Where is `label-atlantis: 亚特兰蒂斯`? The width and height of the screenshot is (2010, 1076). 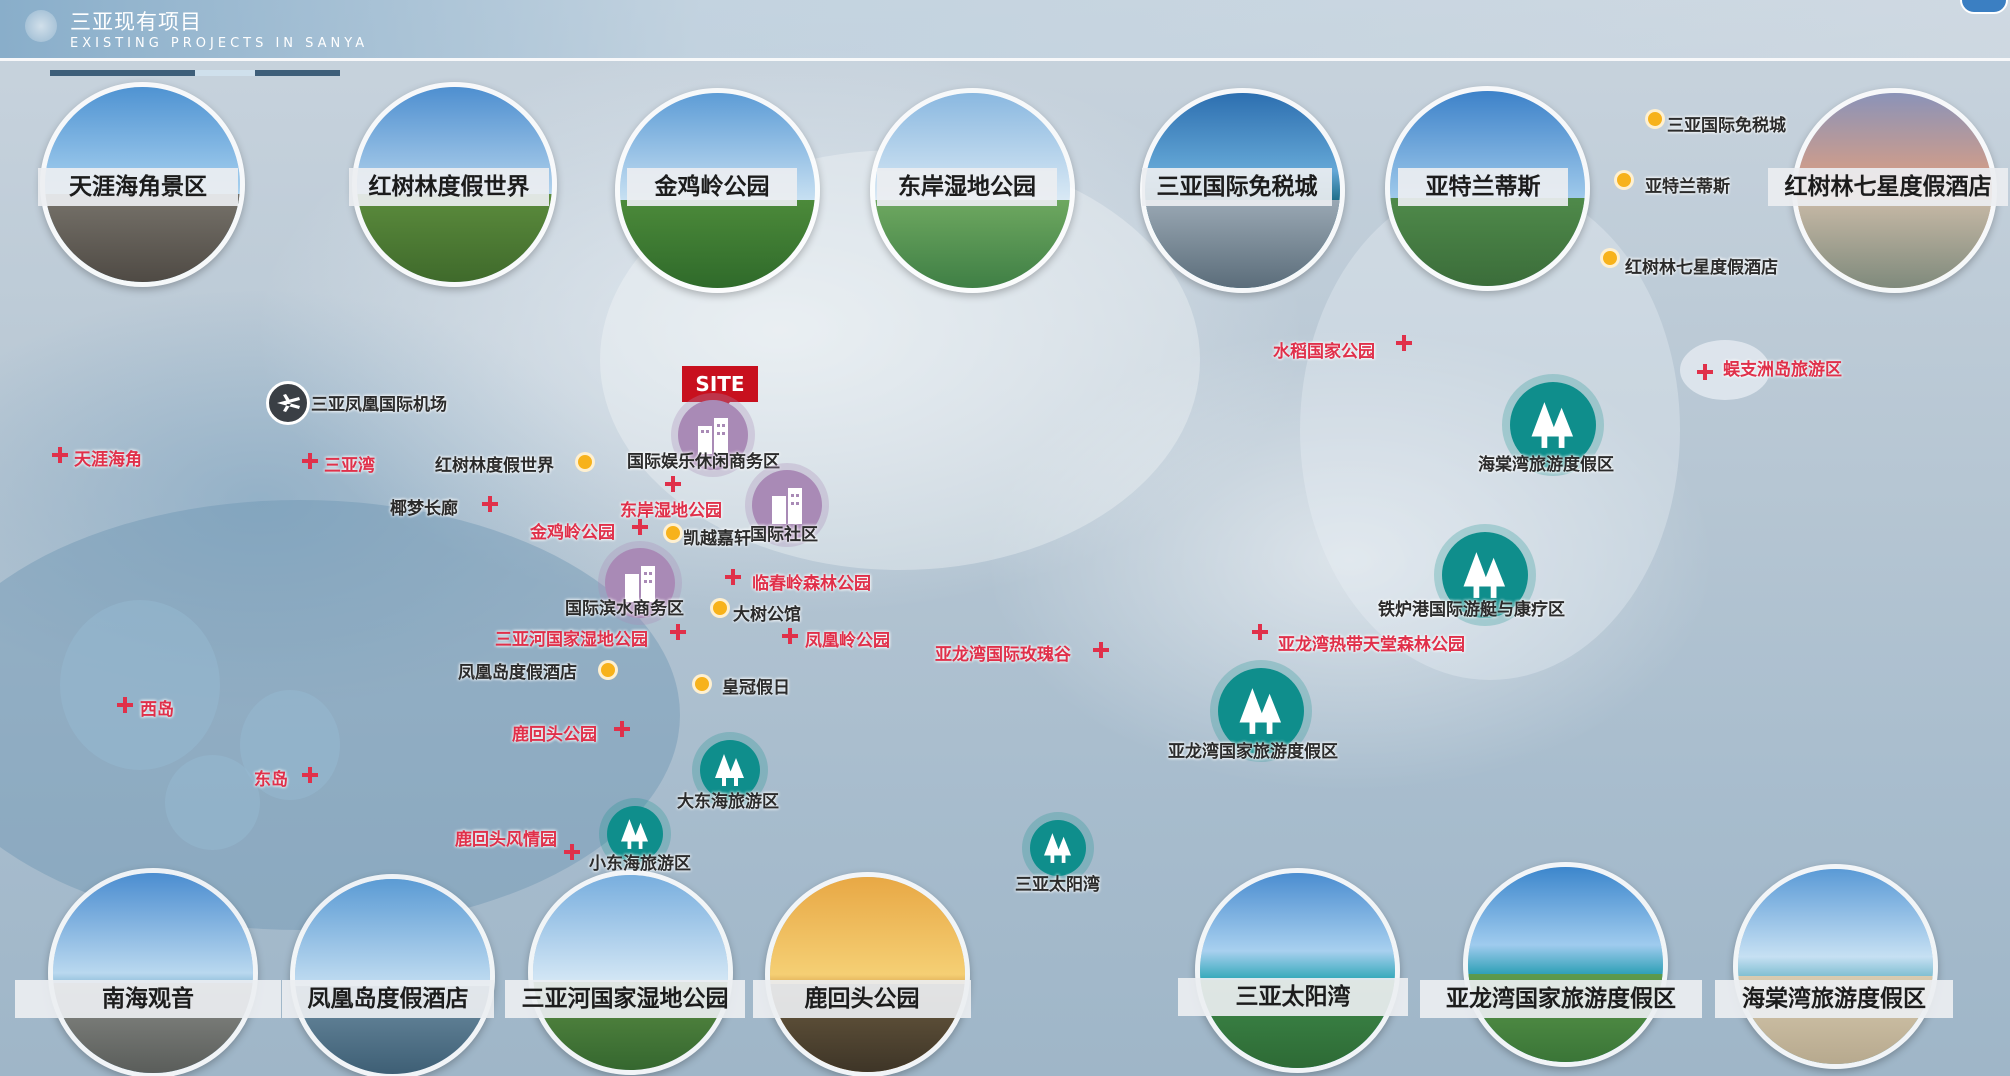
label-atlantis: 亚特兰蒂斯 is located at coordinates (1687, 187).